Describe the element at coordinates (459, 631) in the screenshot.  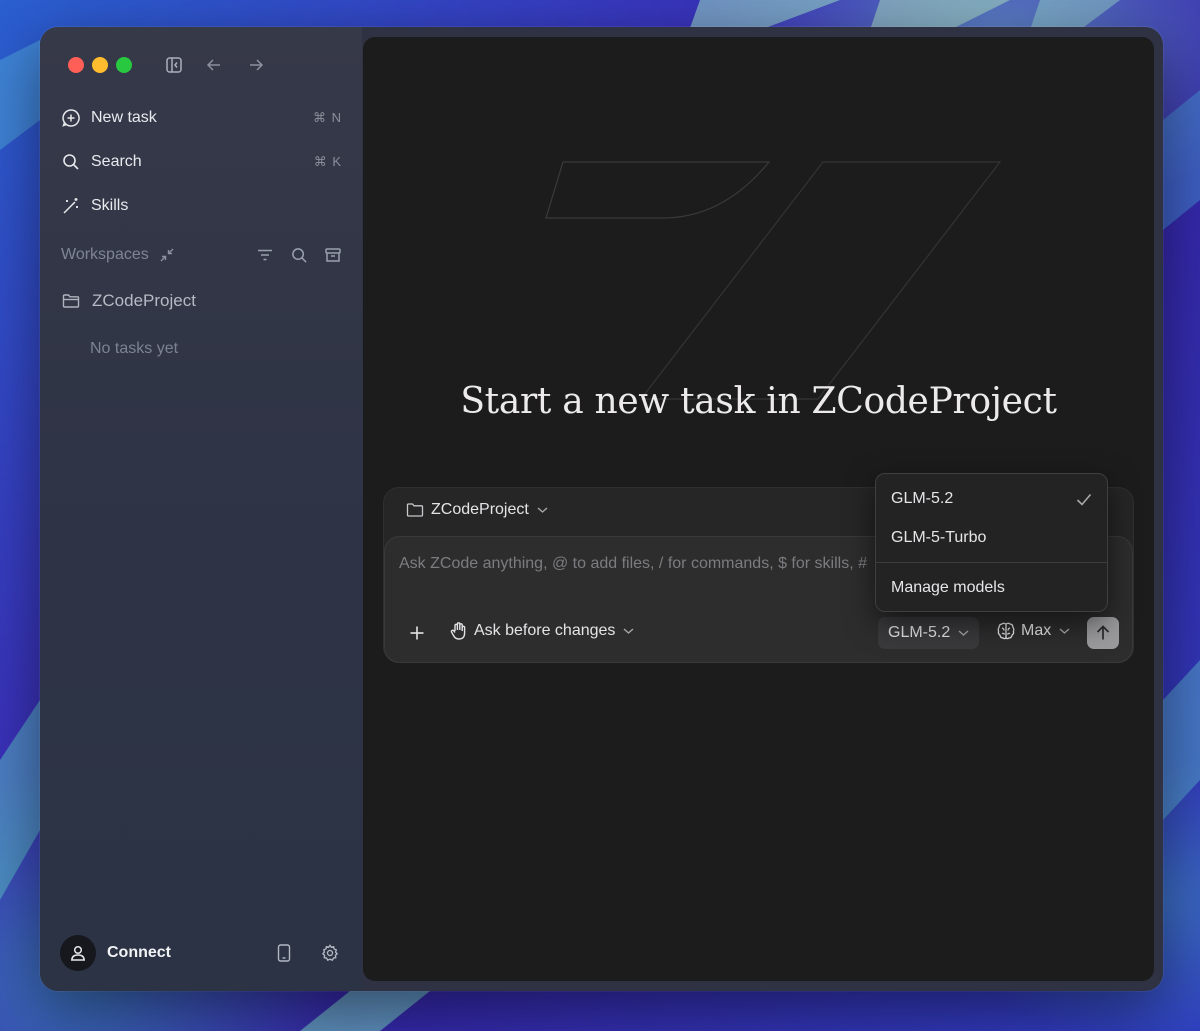
I see `hand-icon` at that location.